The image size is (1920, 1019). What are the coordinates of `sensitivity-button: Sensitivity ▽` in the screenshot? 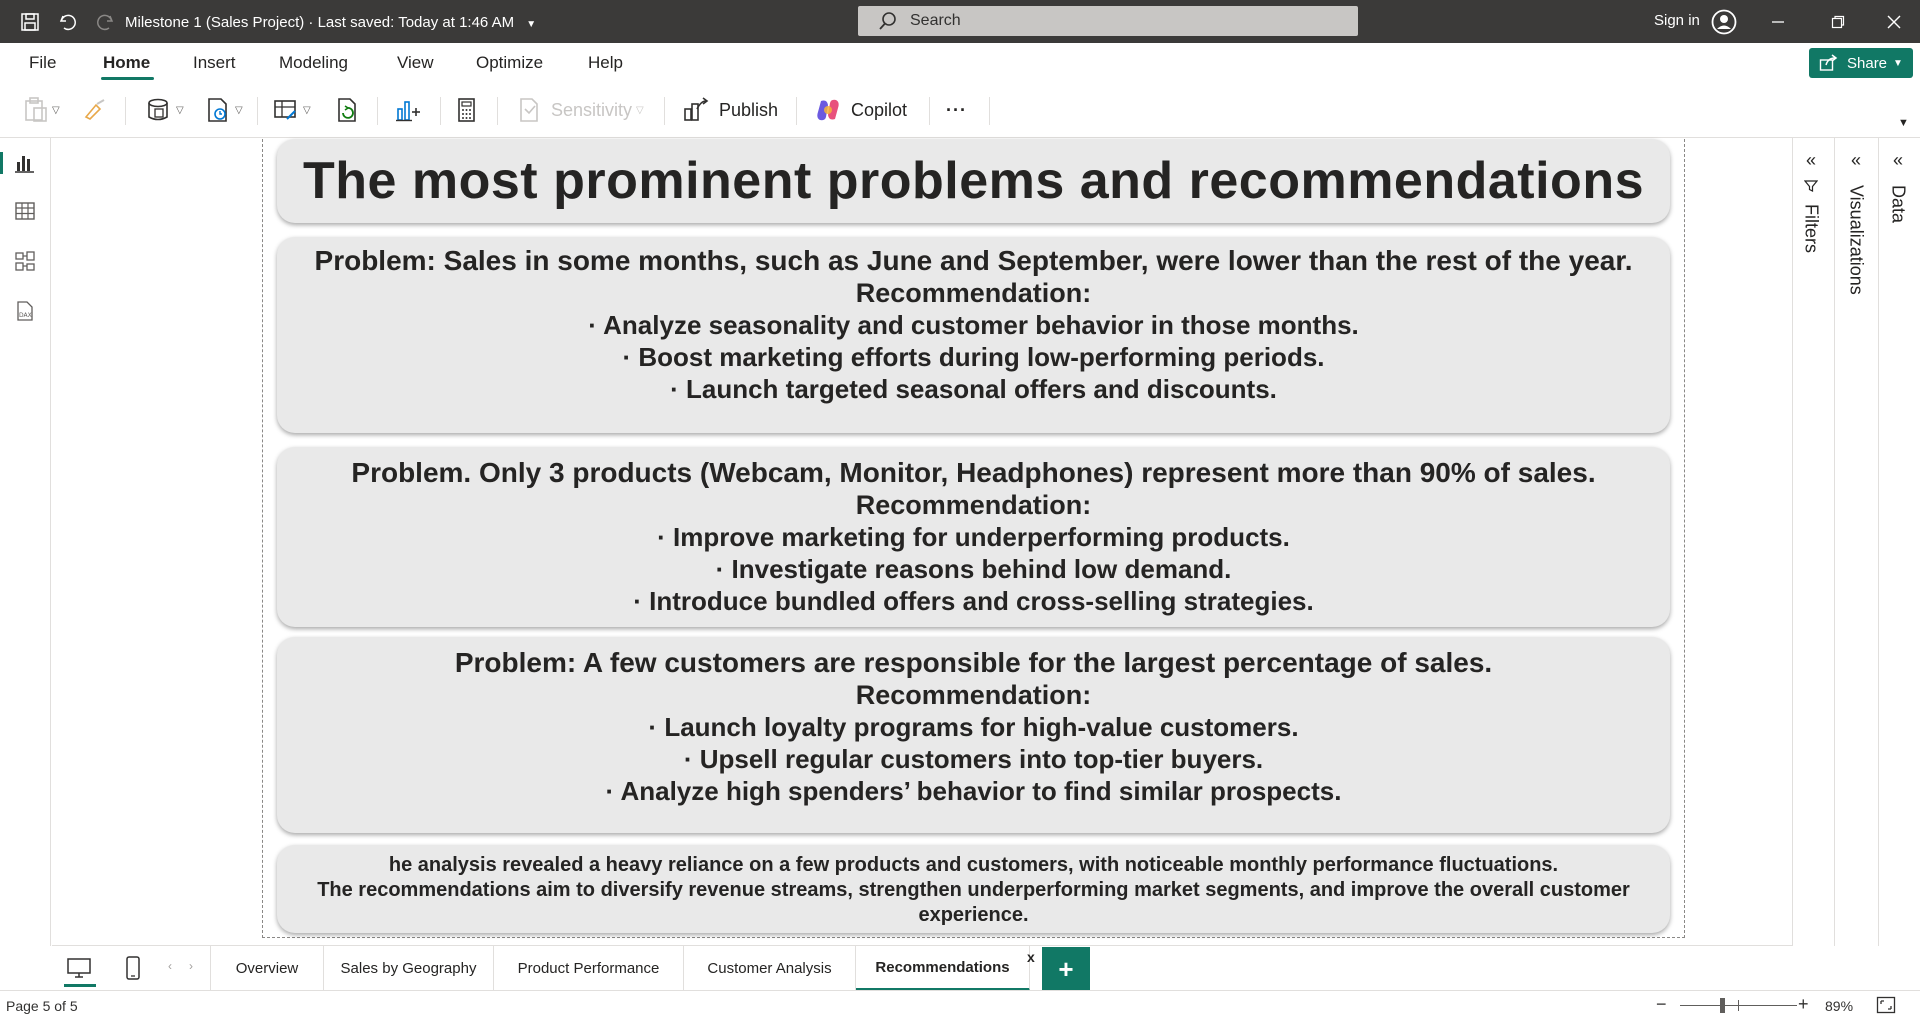 It's located at (580, 110).